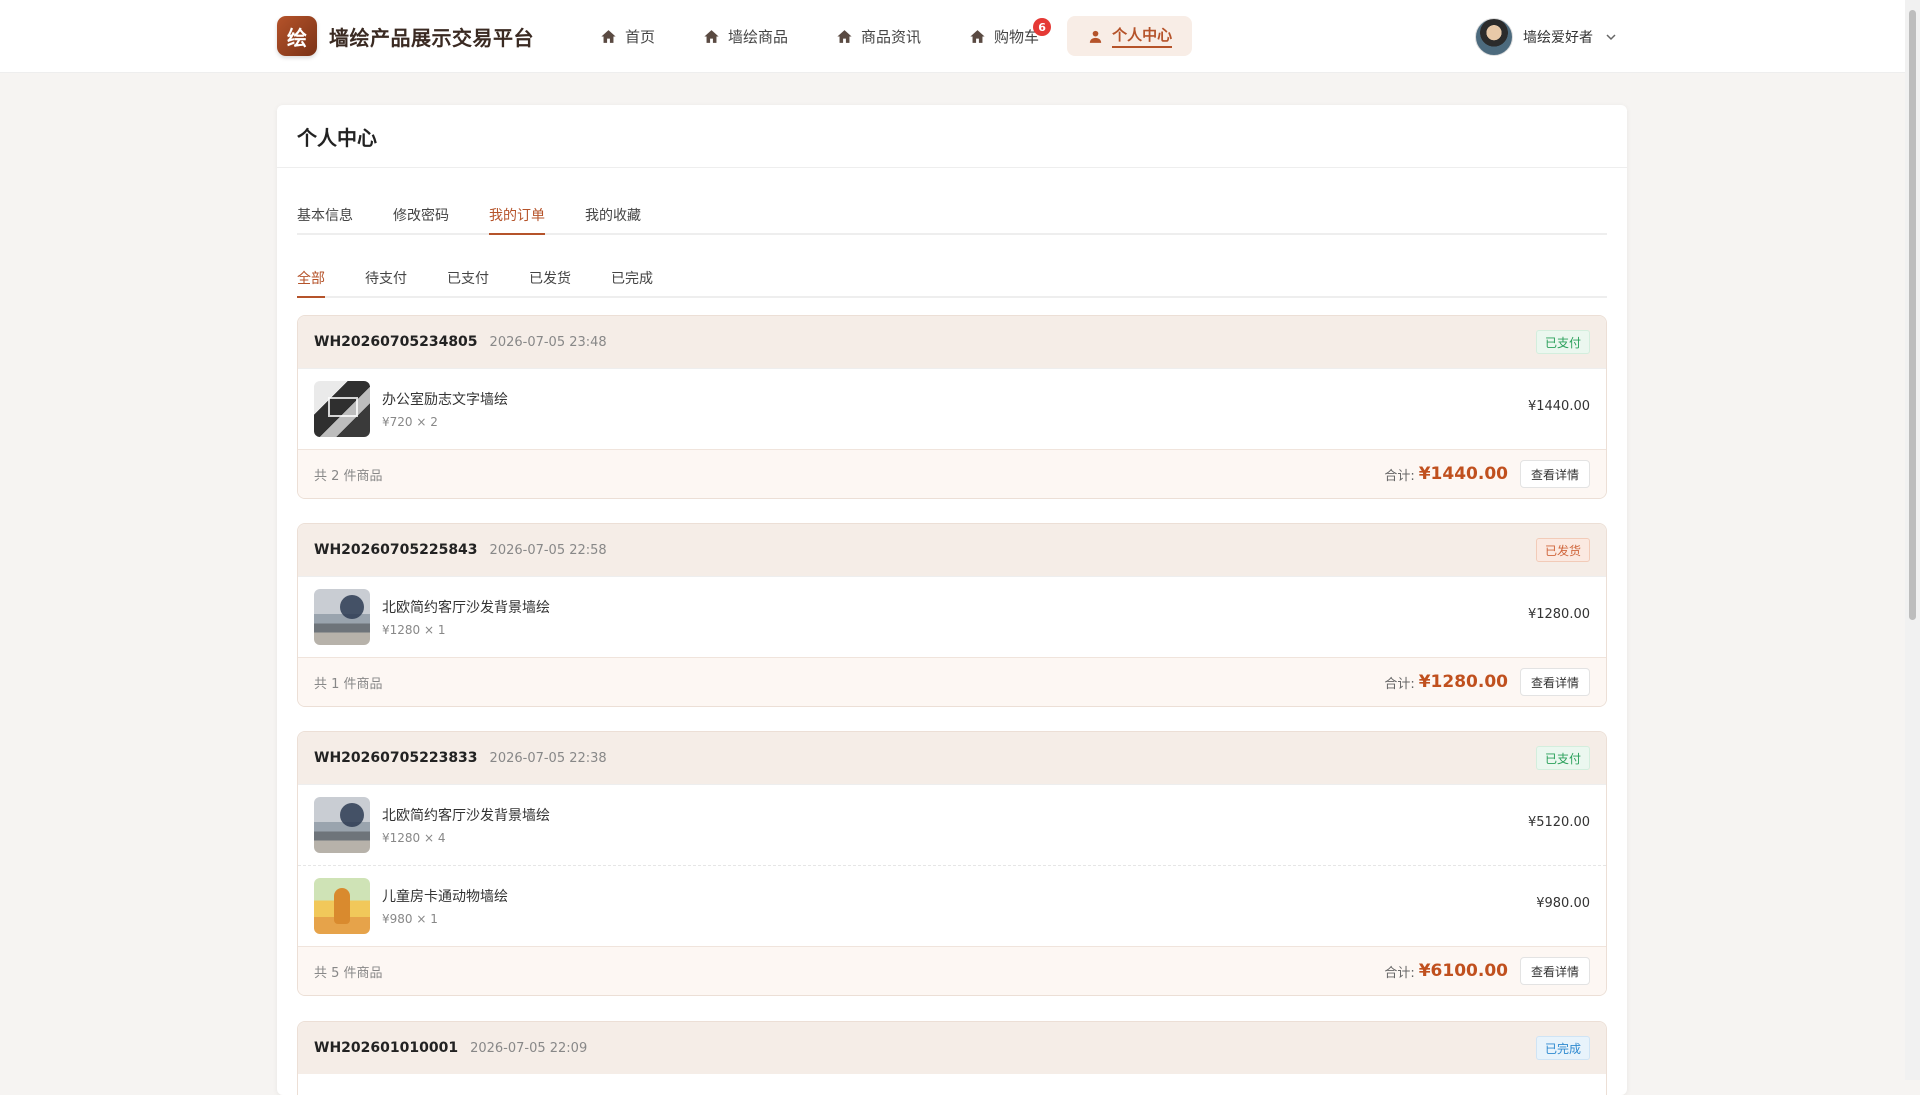 Image resolution: width=1920 pixels, height=1095 pixels. I want to click on item-subtotal: ¥980.00, so click(1563, 903).